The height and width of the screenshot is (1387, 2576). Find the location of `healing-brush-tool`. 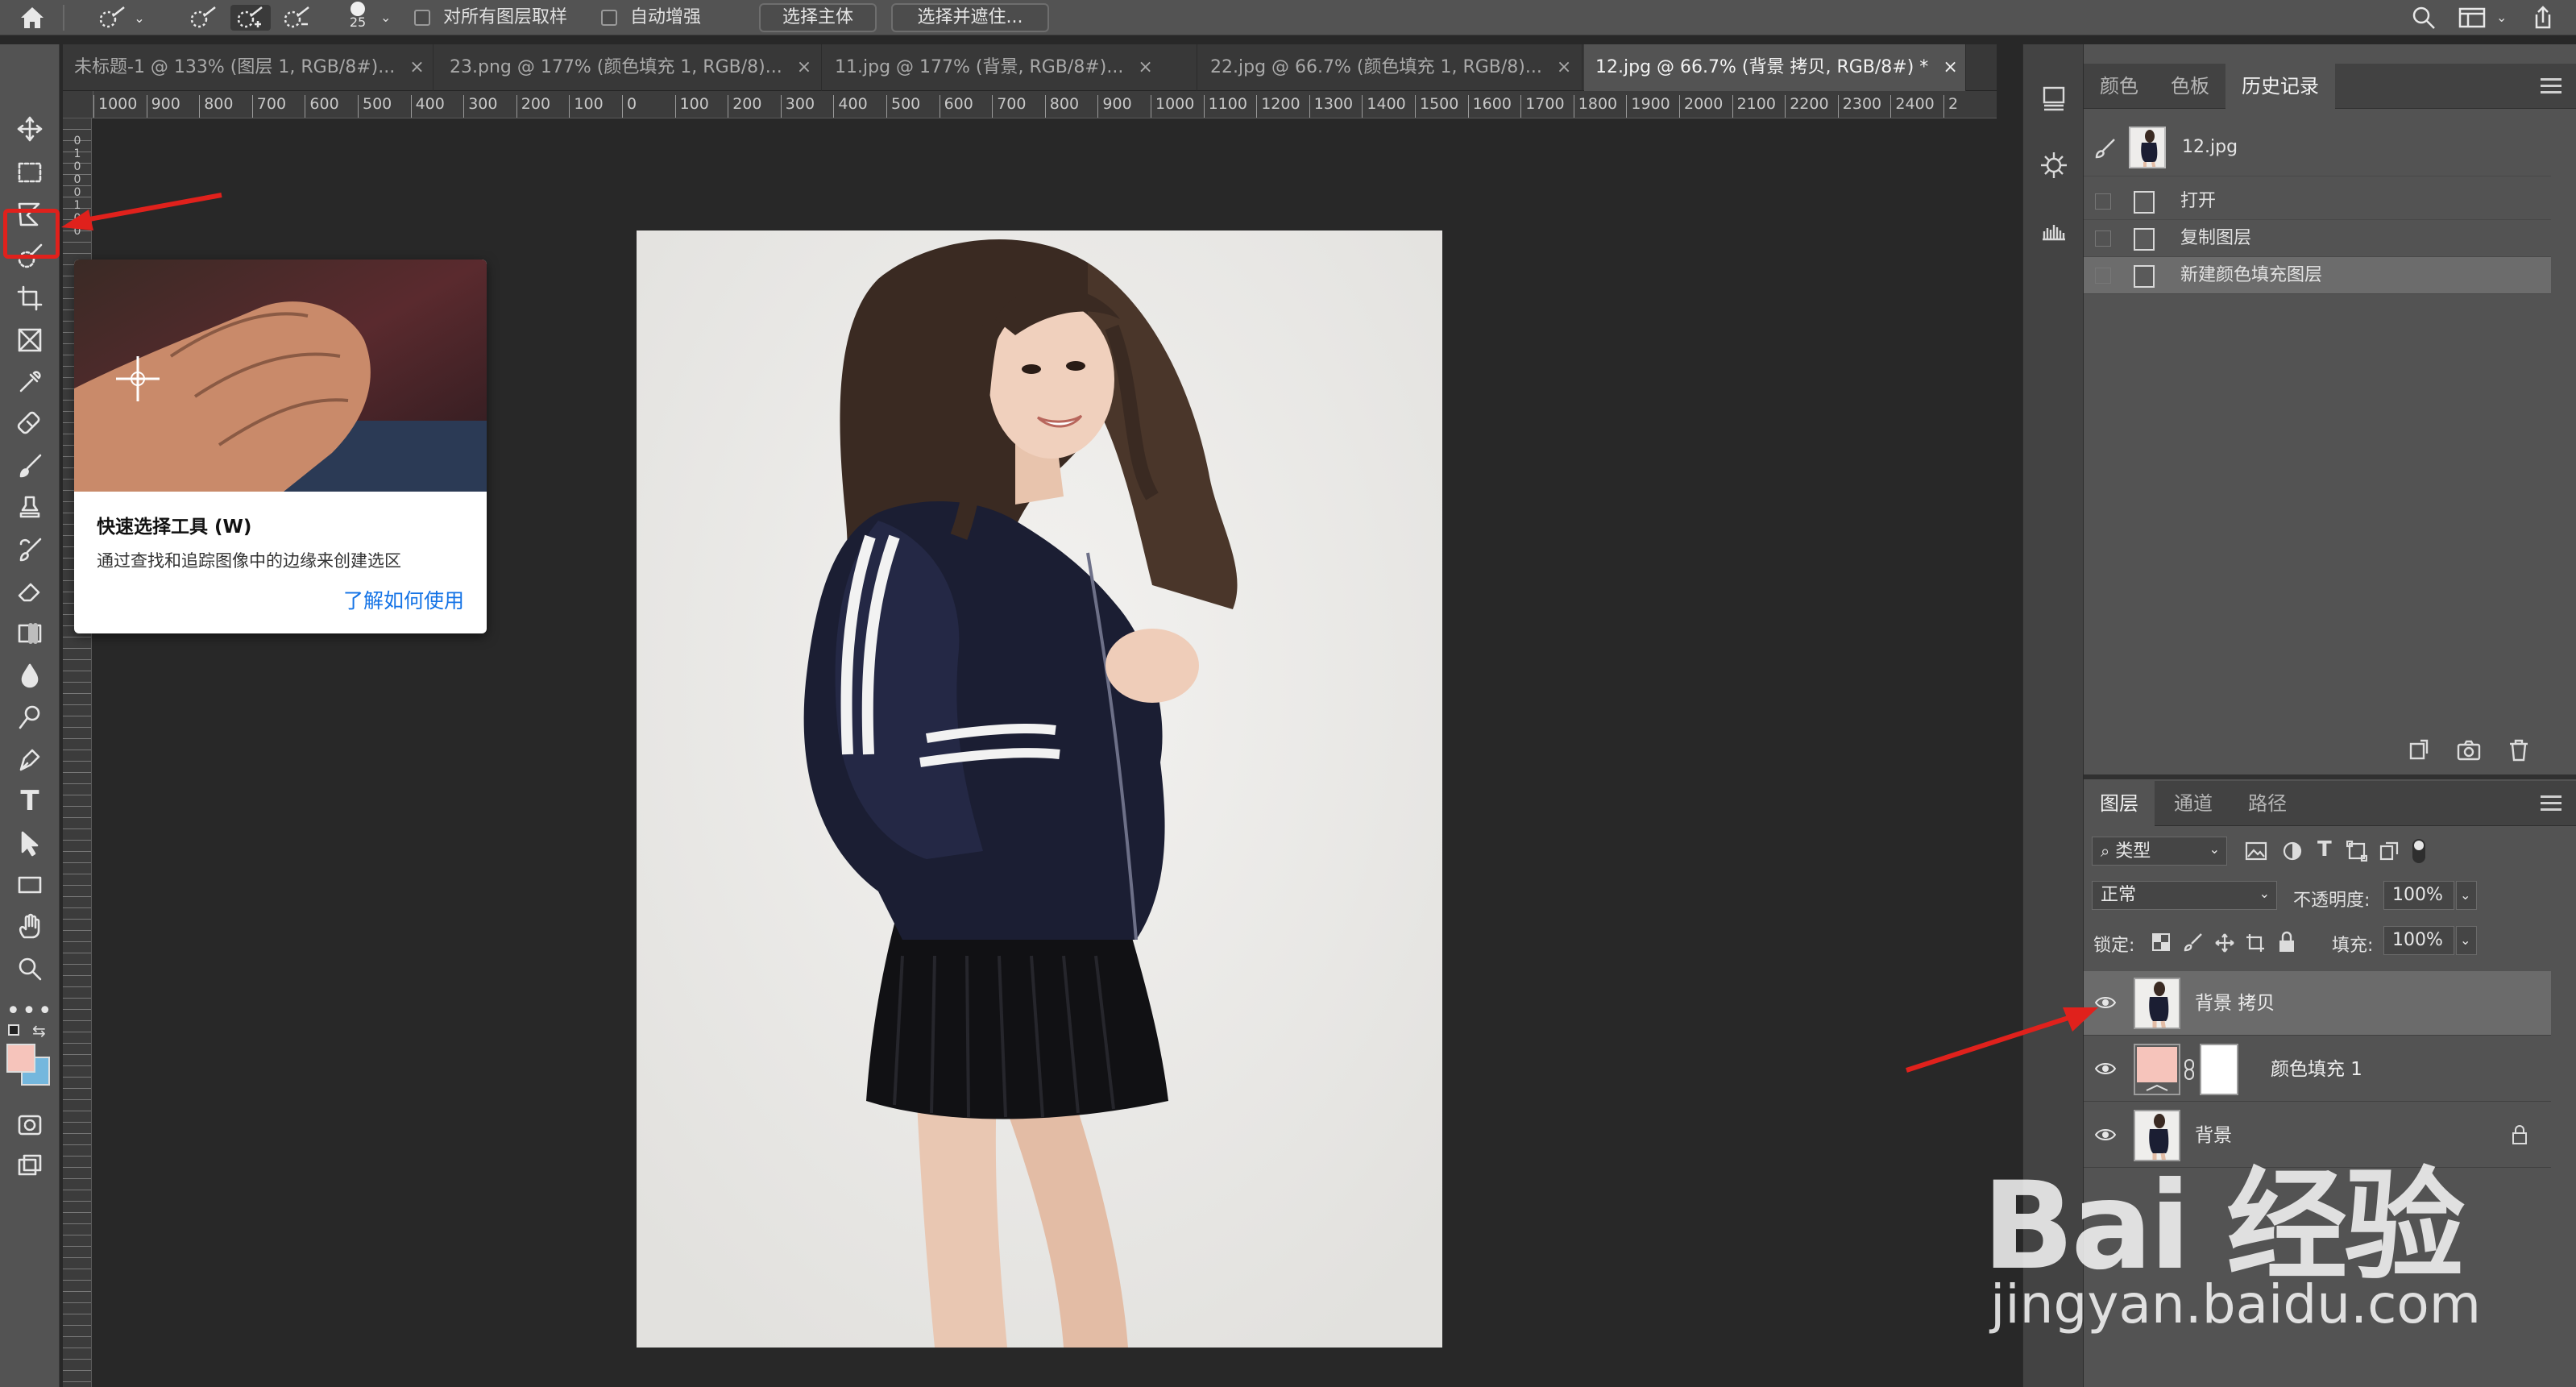

healing-brush-tool is located at coordinates (30, 424).